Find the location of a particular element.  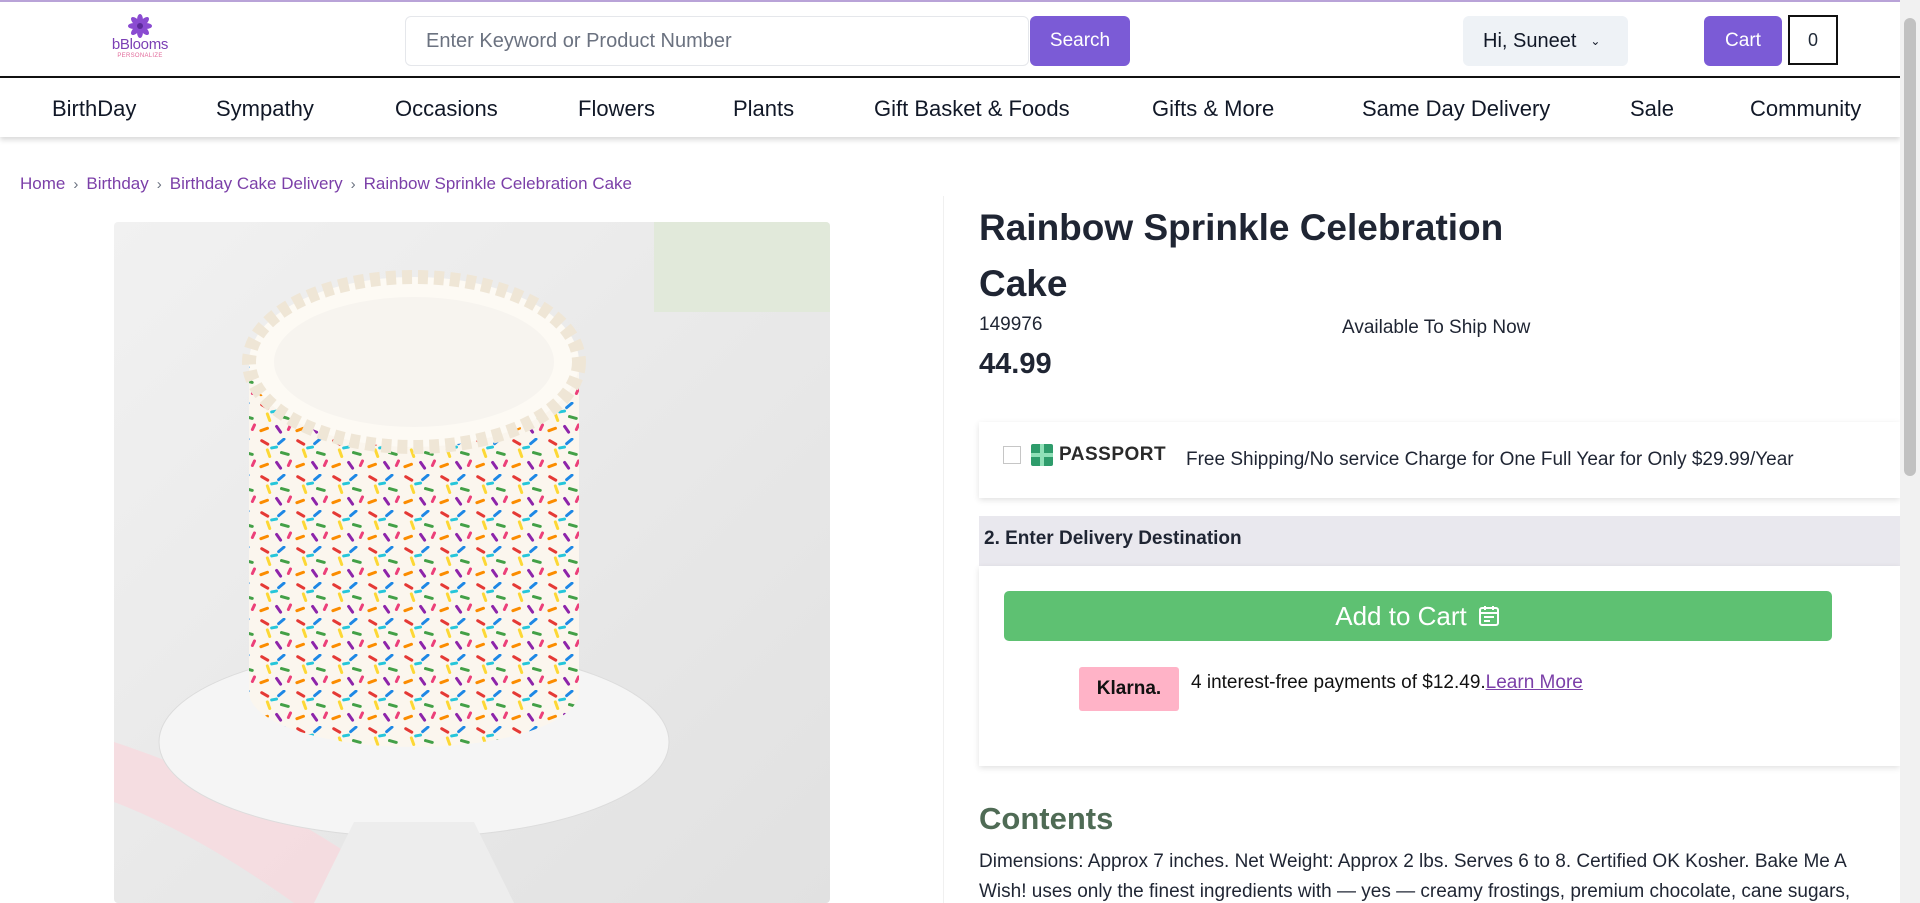

nav-item-sale: Sale is located at coordinates (1652, 109).